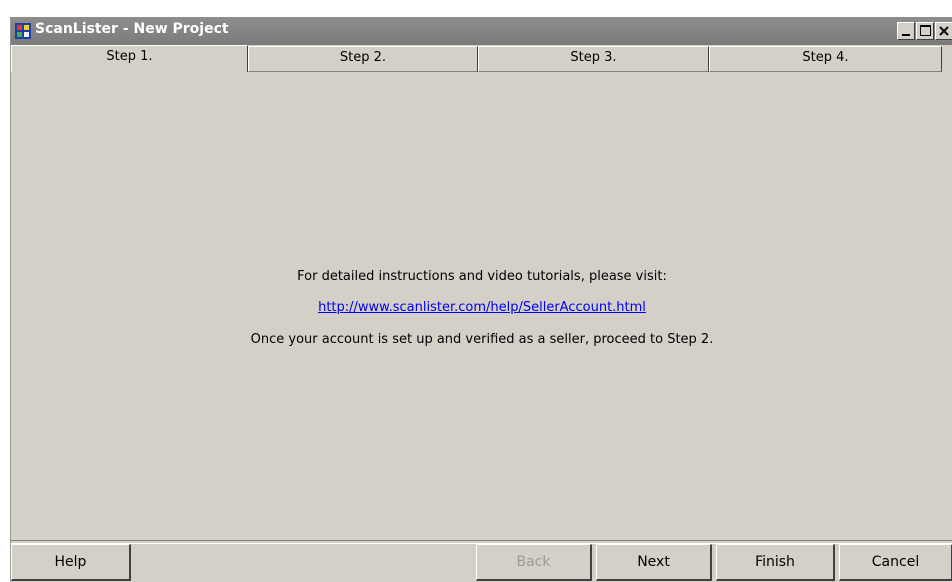  Describe the element at coordinates (943, 31) in the screenshot. I see `close-icon` at that location.